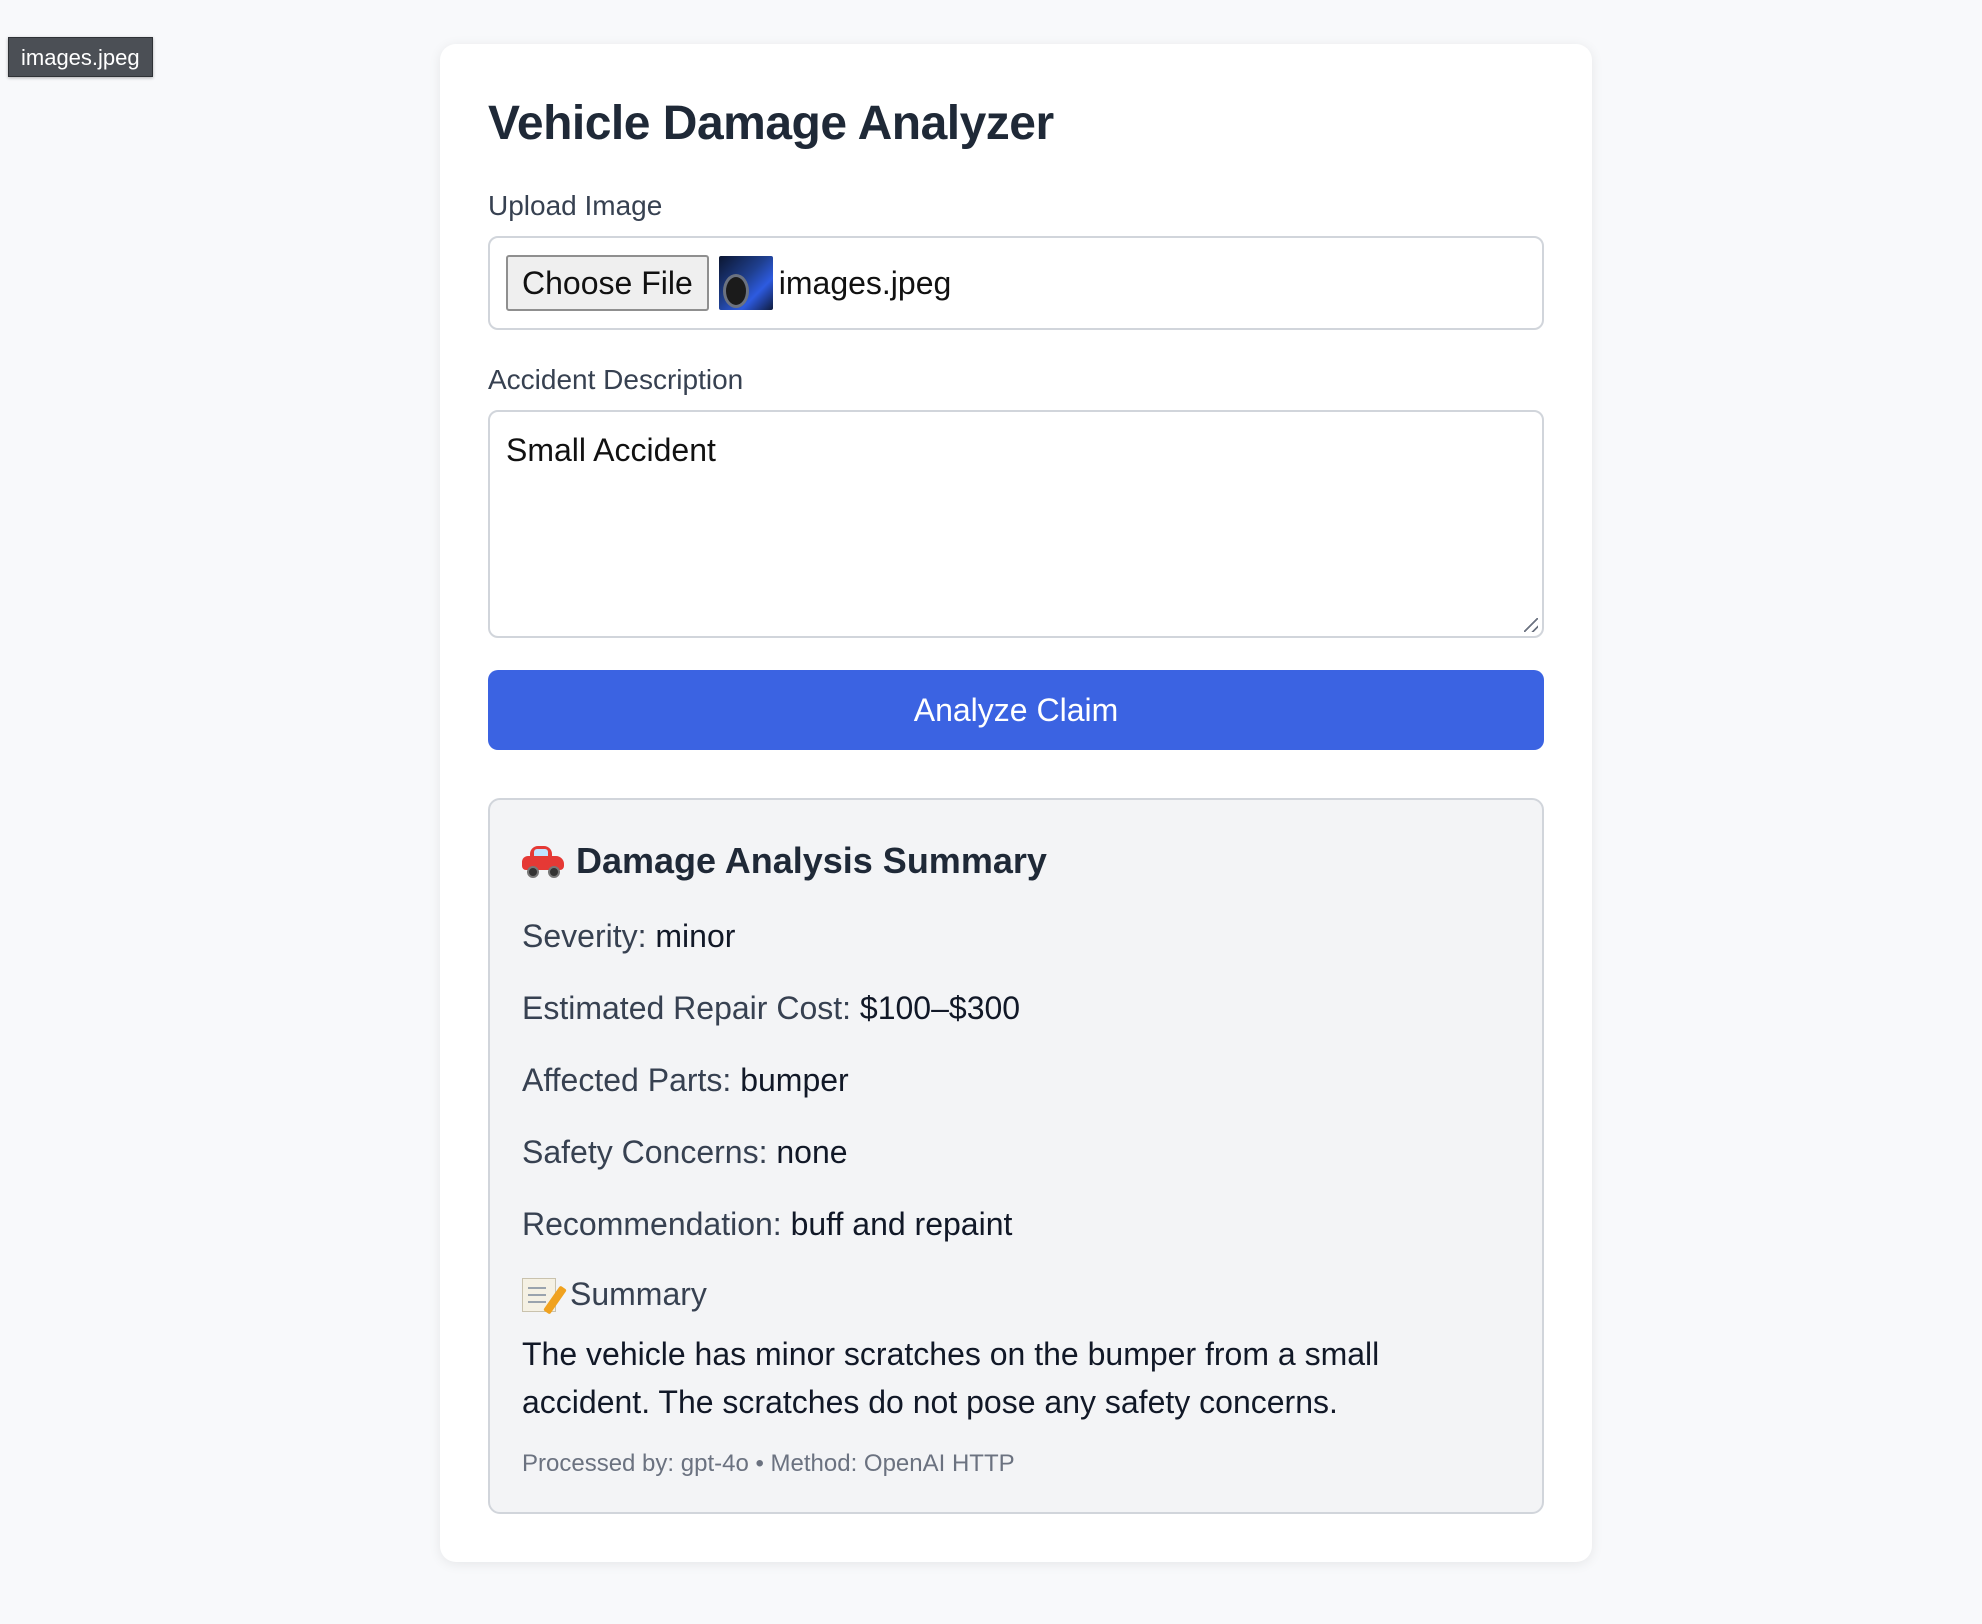 This screenshot has width=1982, height=1624. What do you see at coordinates (575, 205) in the screenshot?
I see `upload-image-label: Upload Image` at bounding box center [575, 205].